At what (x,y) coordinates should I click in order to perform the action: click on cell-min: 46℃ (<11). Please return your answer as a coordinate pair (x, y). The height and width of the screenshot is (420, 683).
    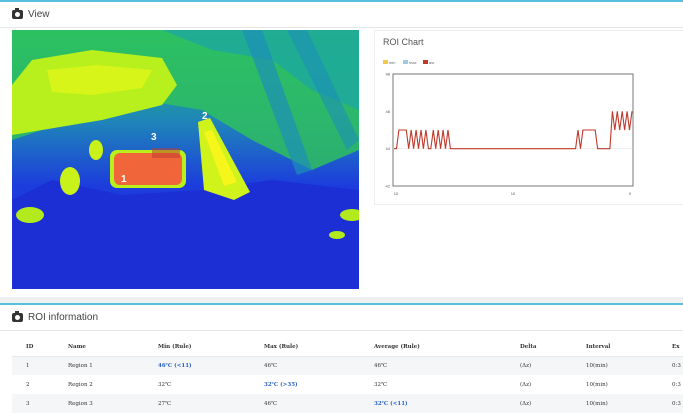
    Looking at the image, I should click on (197, 365).